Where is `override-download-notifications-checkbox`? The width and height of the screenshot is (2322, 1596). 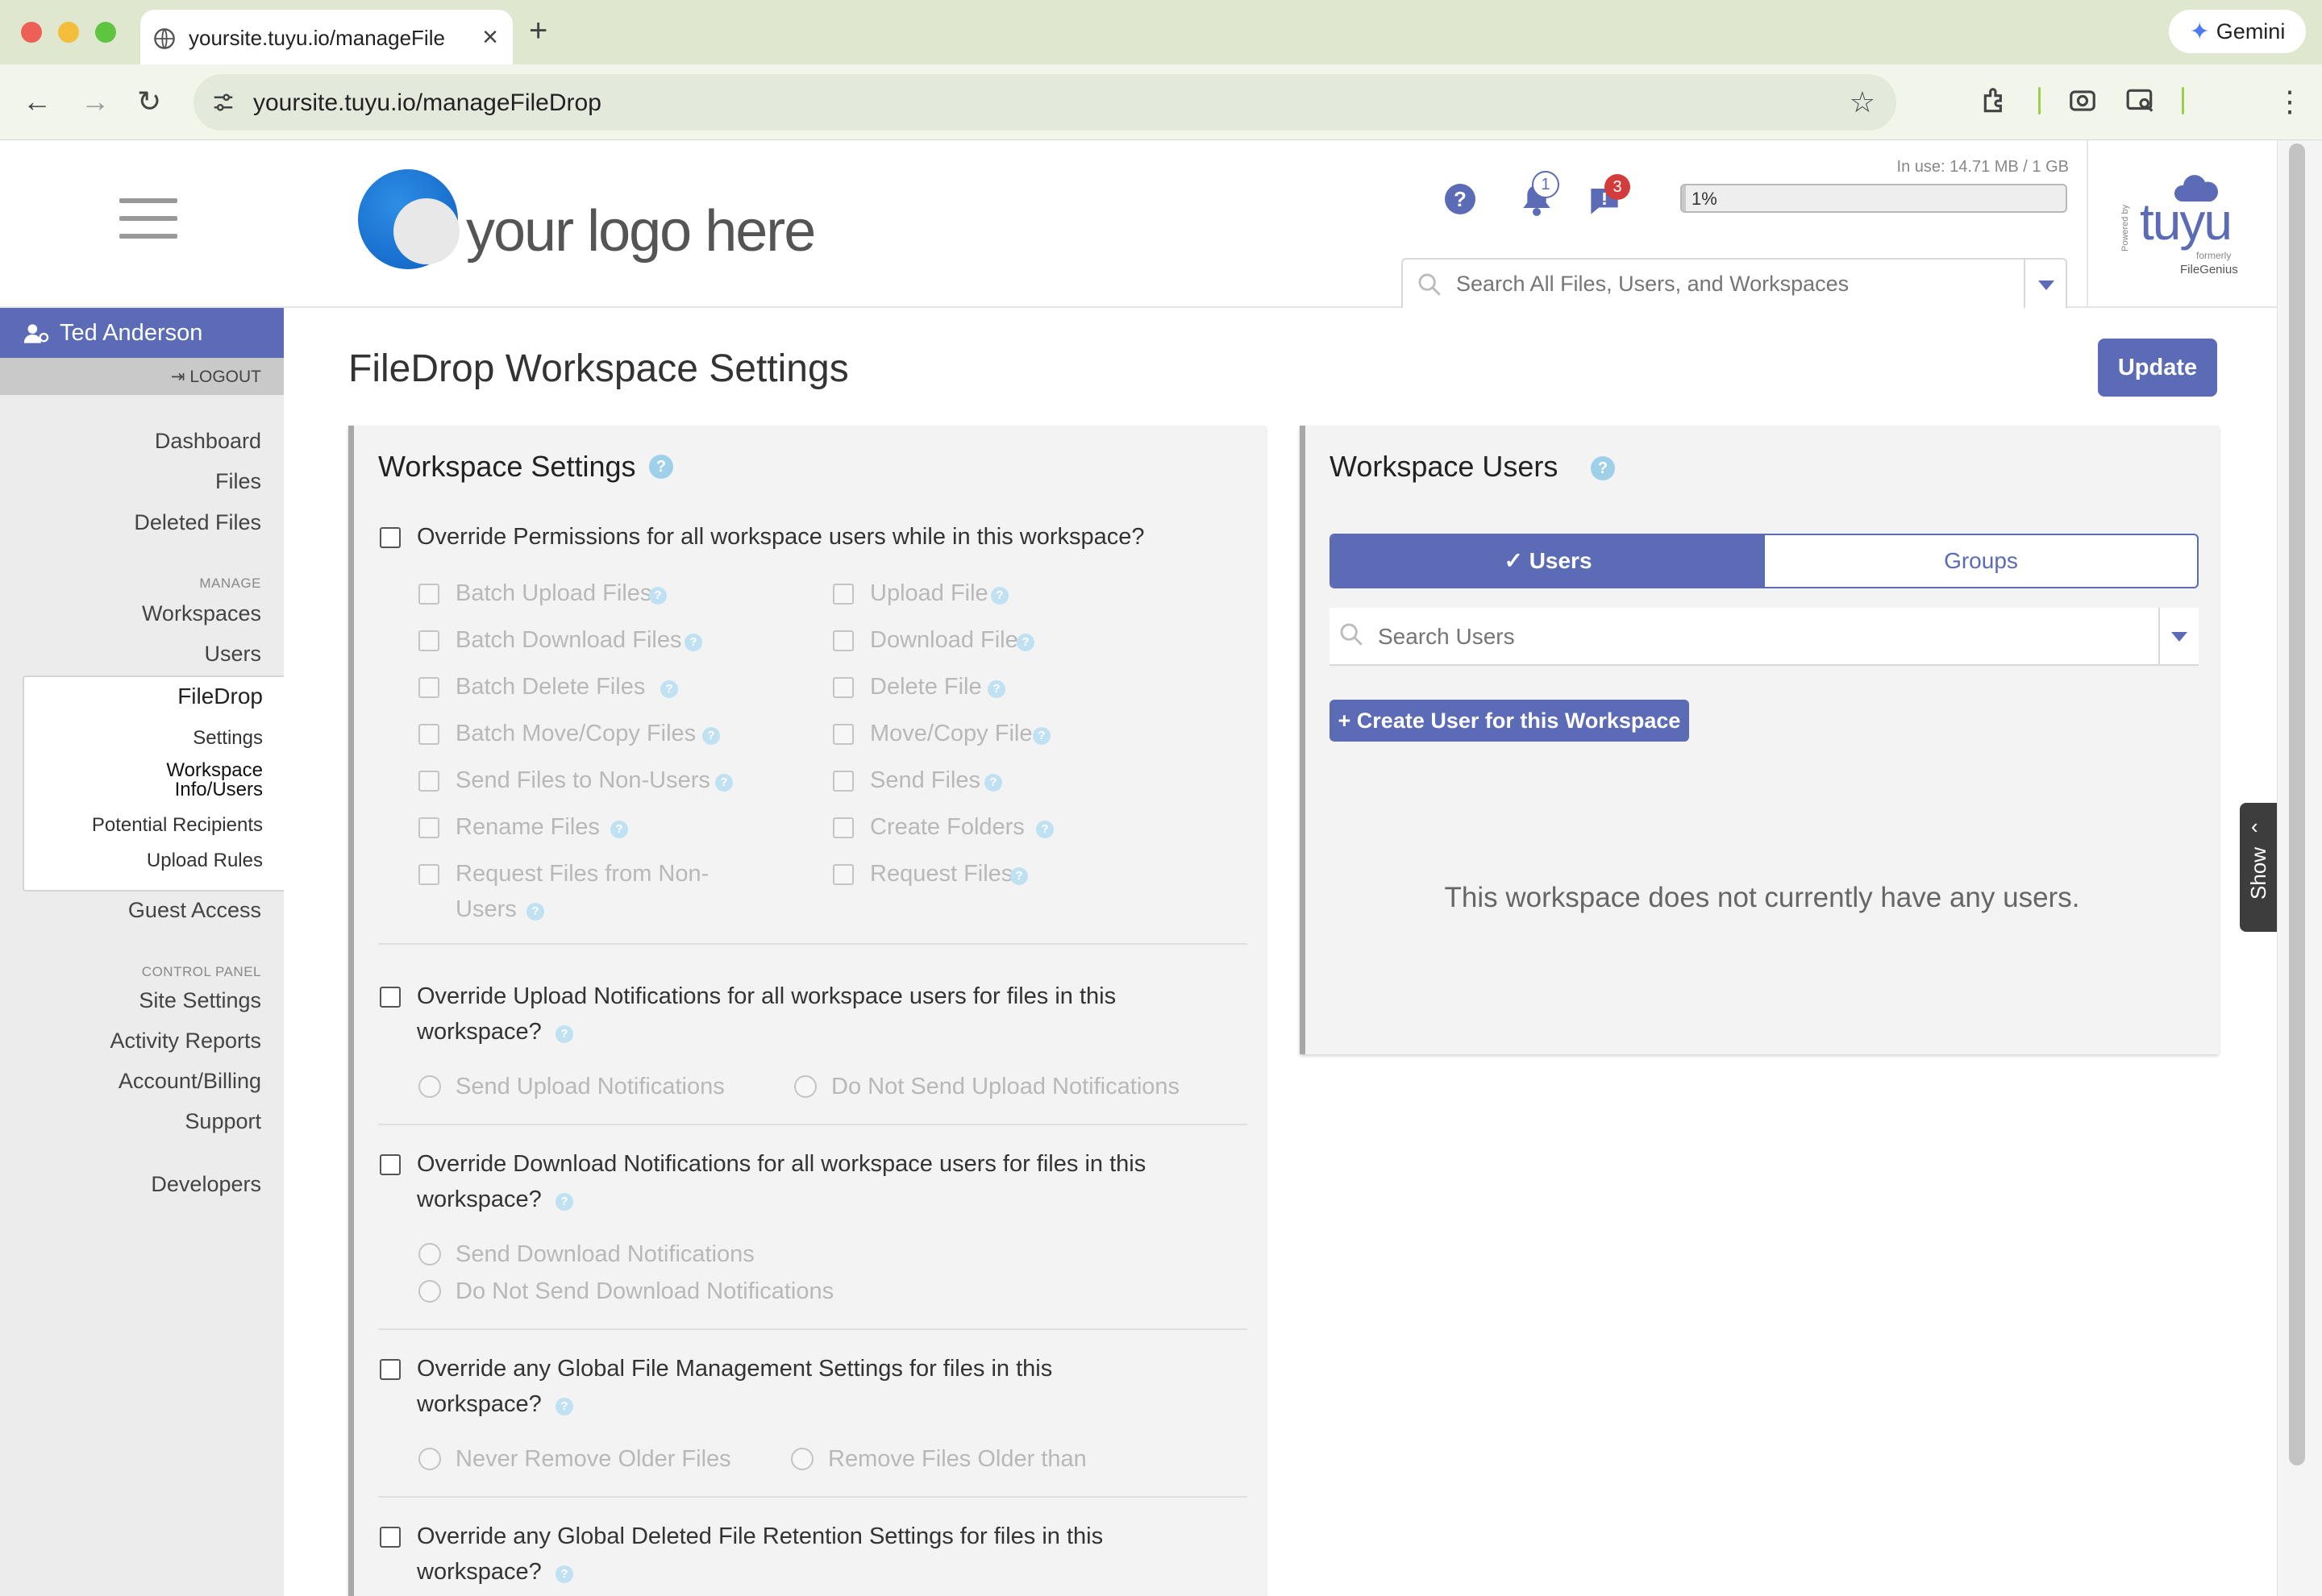 override-download-notifications-checkbox is located at coordinates (390, 1164).